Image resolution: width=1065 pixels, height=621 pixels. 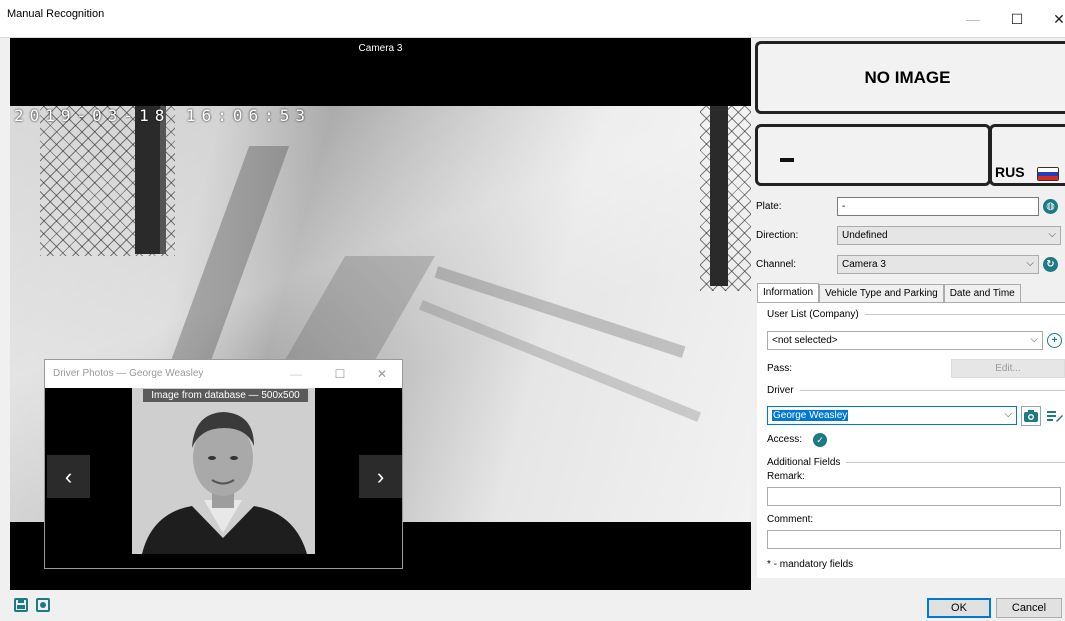 What do you see at coordinates (223, 374) in the screenshot?
I see `driver-photos-titlebar: Driver Photos — George Weasley — ☐ ✕` at bounding box center [223, 374].